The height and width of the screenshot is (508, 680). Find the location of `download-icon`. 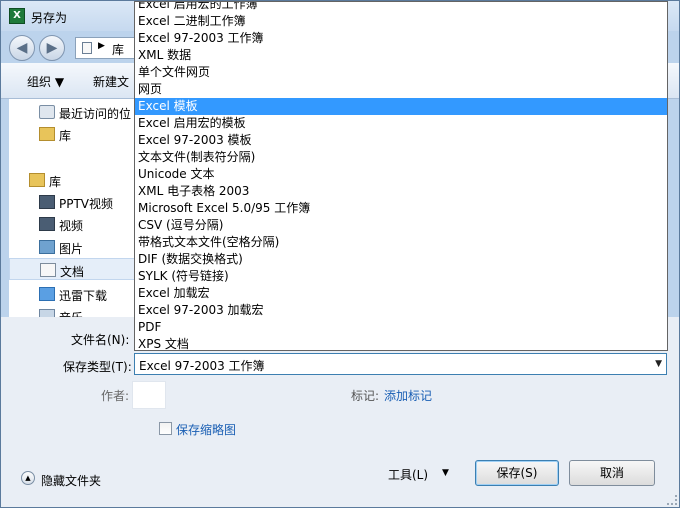

download-icon is located at coordinates (47, 294).